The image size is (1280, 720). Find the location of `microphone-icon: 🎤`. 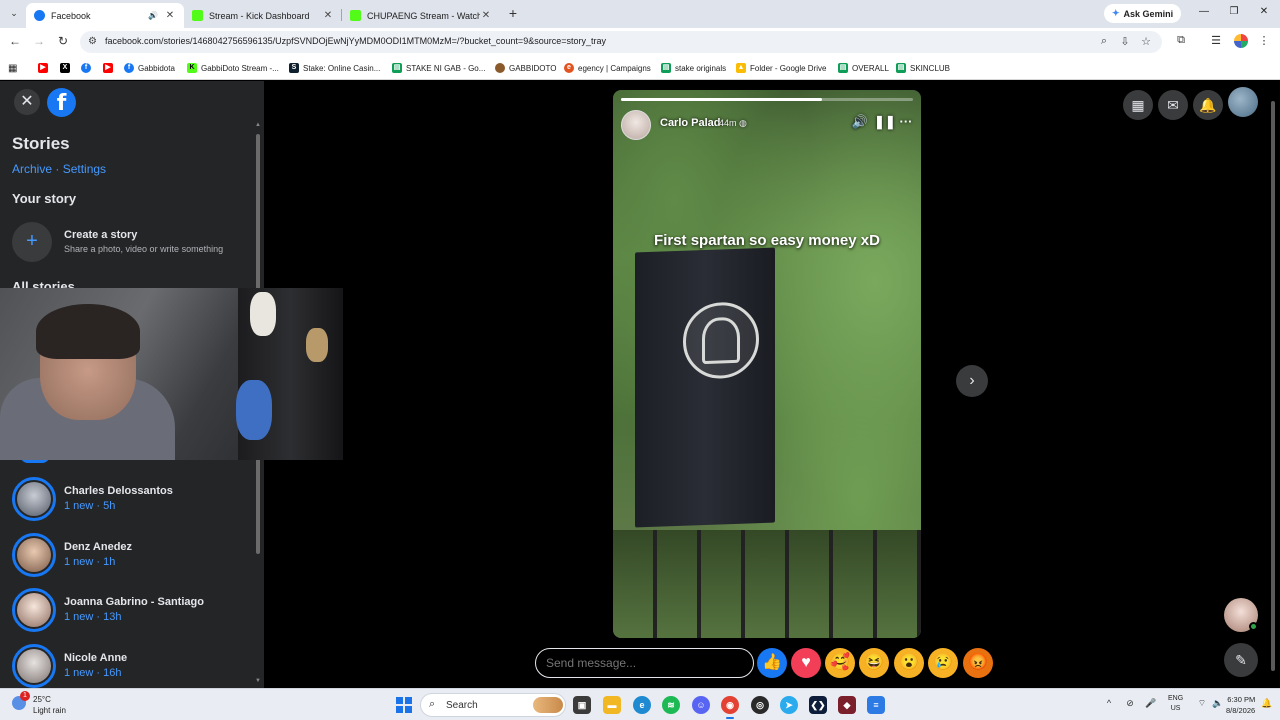

microphone-icon: 🎤 is located at coordinates (1151, 703).